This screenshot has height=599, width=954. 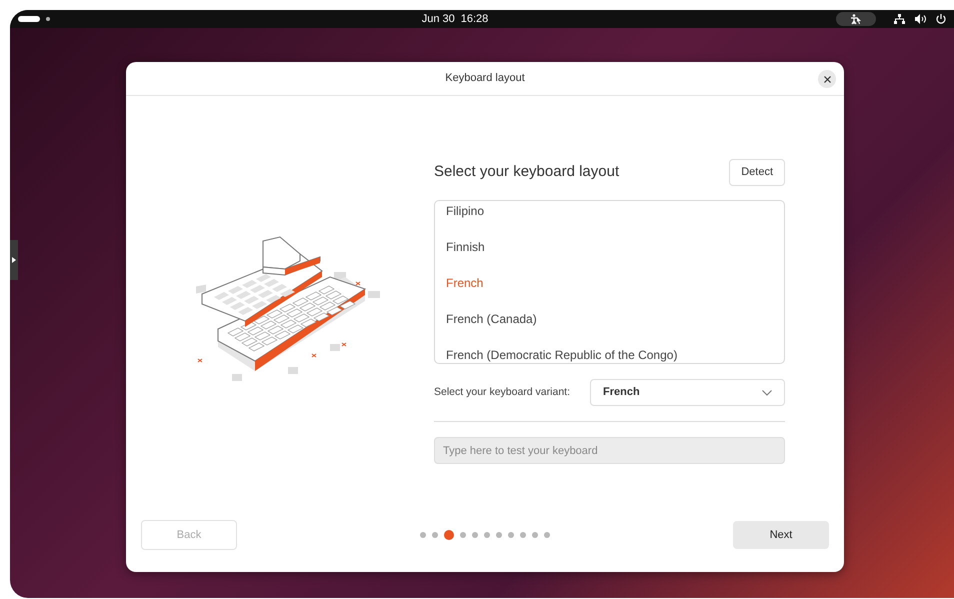 I want to click on close-button, so click(x=827, y=79).